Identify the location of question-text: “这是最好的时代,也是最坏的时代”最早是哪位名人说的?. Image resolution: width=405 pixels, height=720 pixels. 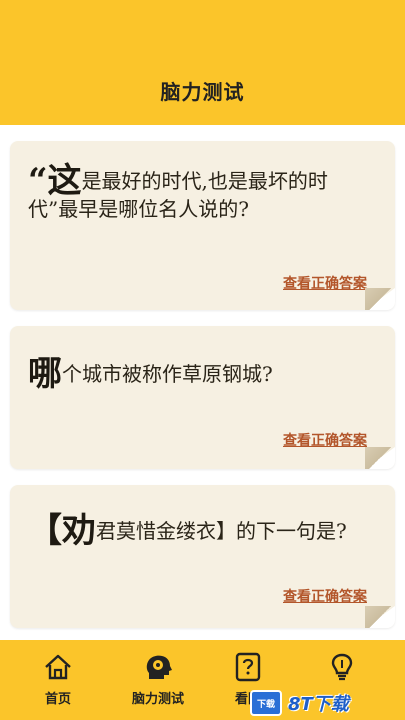
(202, 193).